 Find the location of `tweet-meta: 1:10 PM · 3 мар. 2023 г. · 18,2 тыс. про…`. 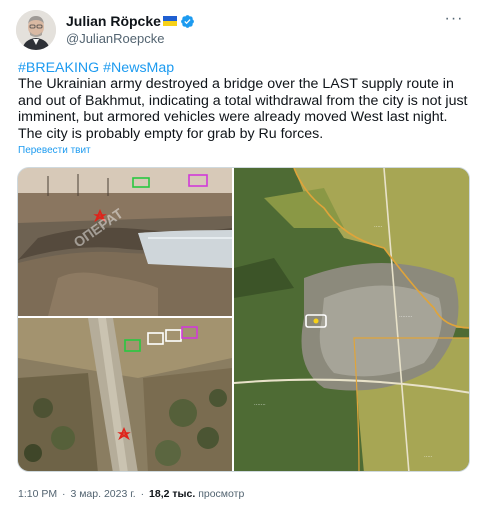

tweet-meta: 1:10 PM · 3 мар. 2023 г. · 18,2 тыс. про… is located at coordinates (131, 494).